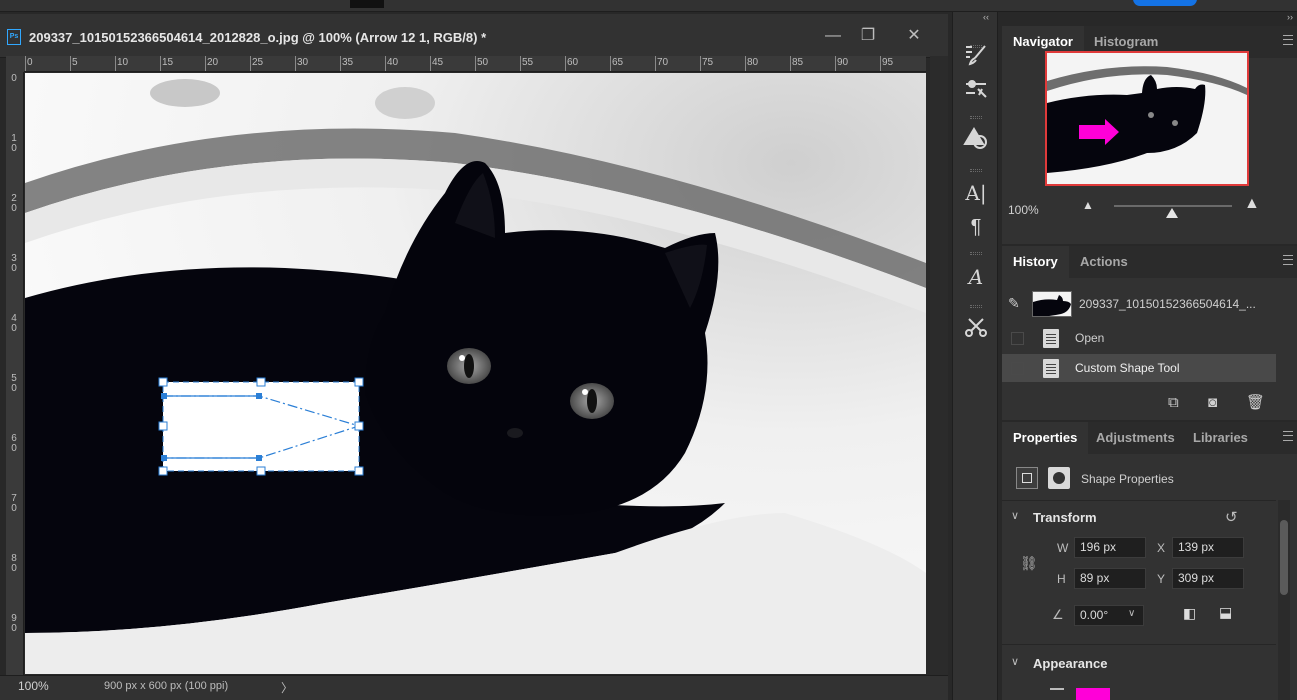 Image resolution: width=1297 pixels, height=700 pixels. I want to click on chevron-right-icon: 〉, so click(287, 687).